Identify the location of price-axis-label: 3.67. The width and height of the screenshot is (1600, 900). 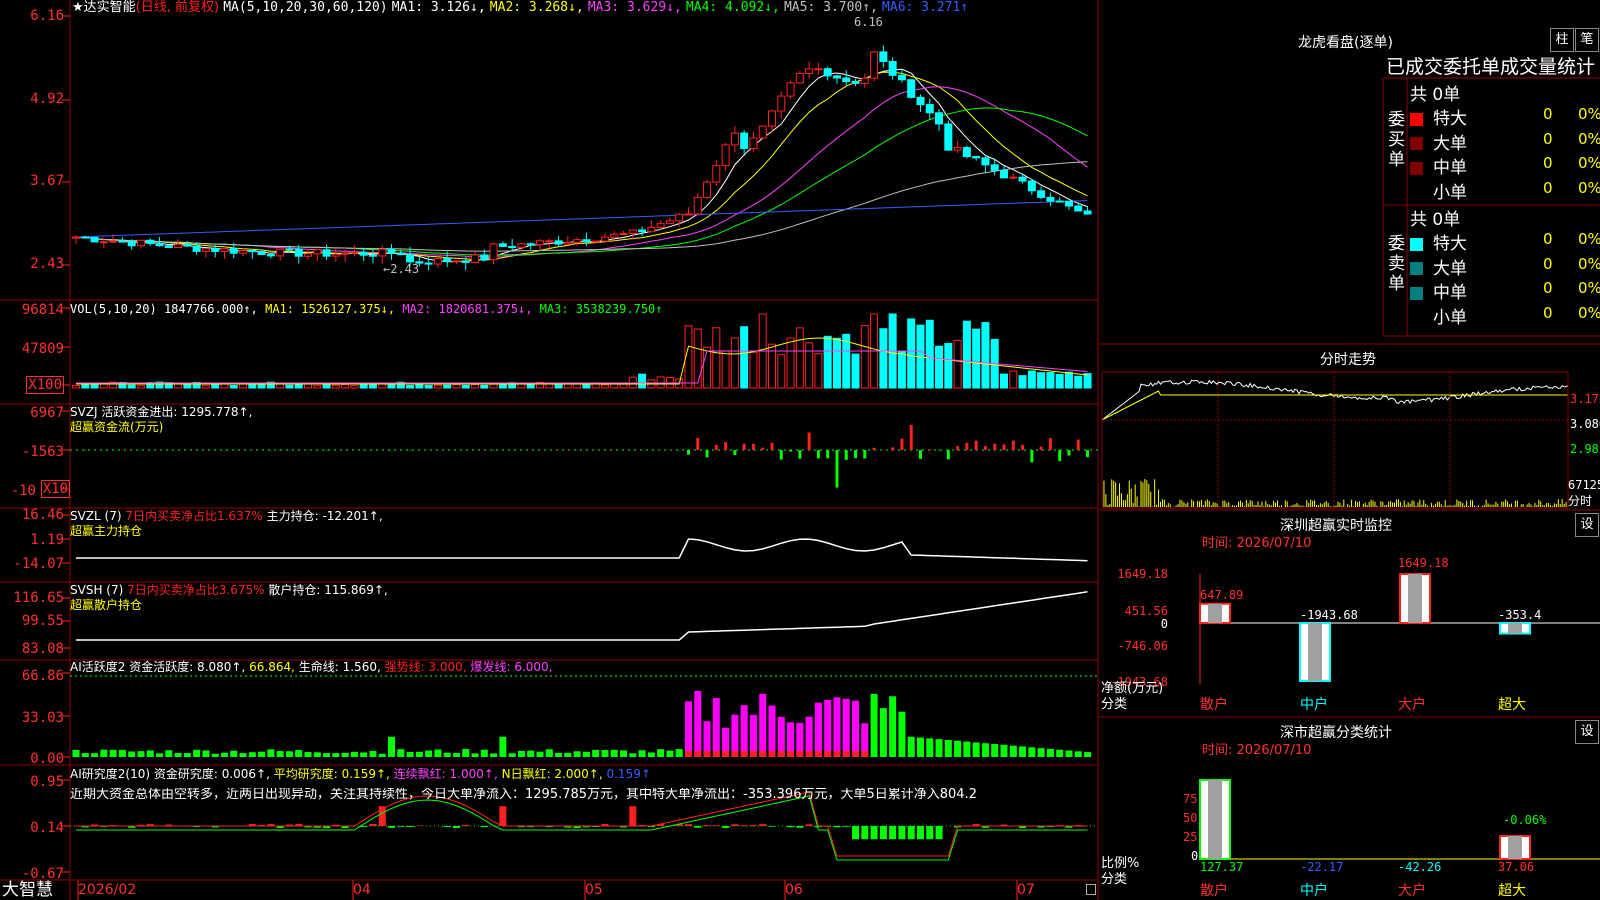
(47, 181).